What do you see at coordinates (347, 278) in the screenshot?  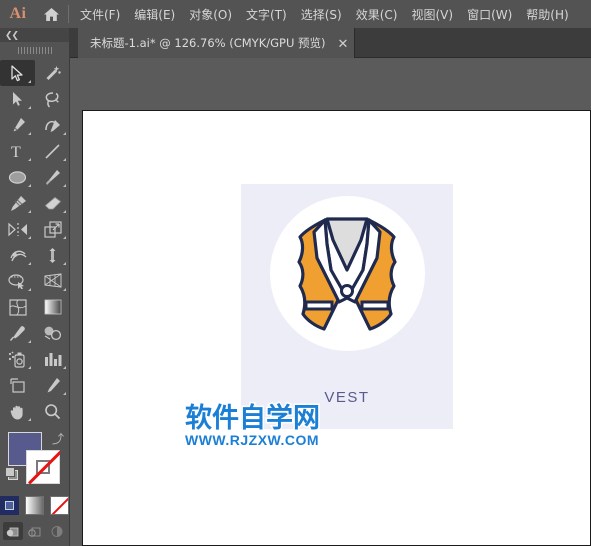 I see `vest-illustration` at bounding box center [347, 278].